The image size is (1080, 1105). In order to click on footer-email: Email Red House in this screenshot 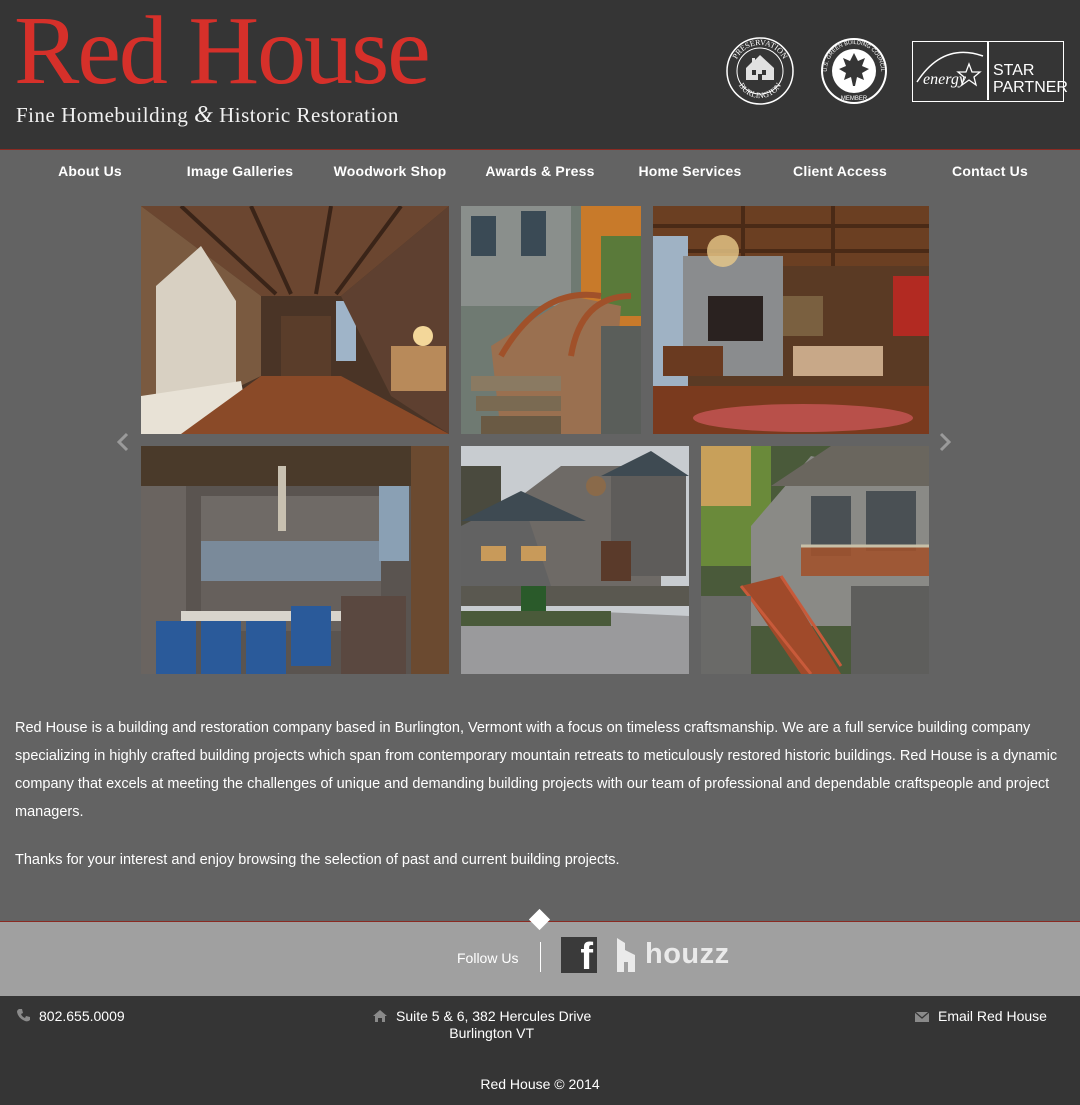, I will do `click(980, 1016)`.